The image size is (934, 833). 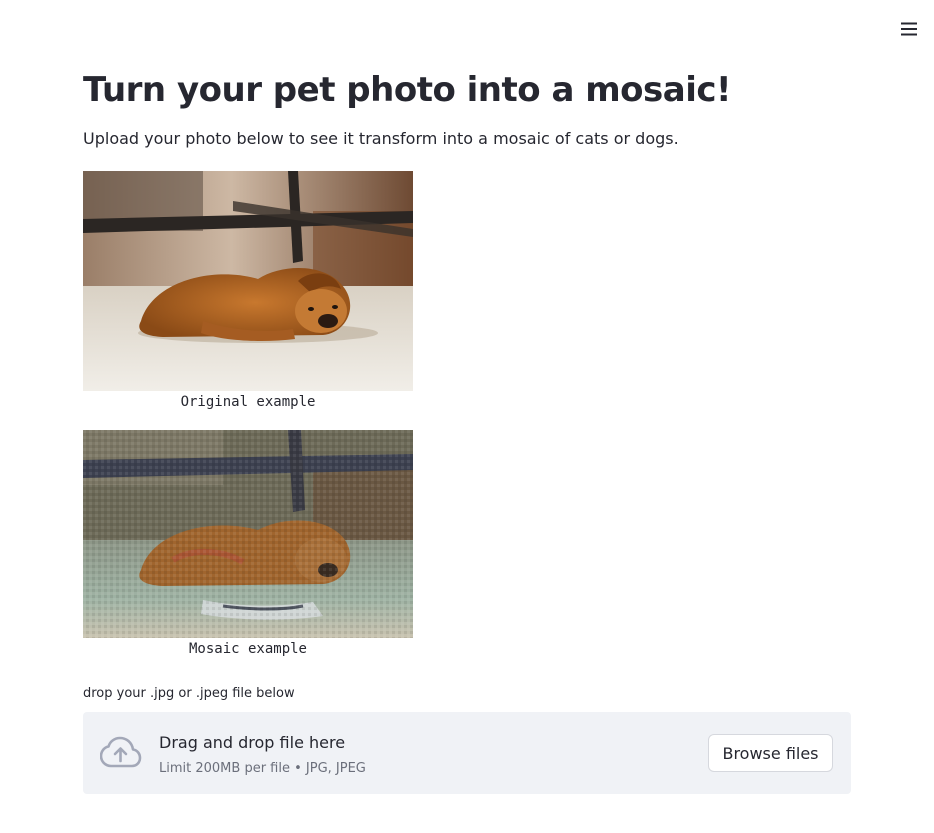 I want to click on original-example-figure: Original example, so click(x=248, y=291).